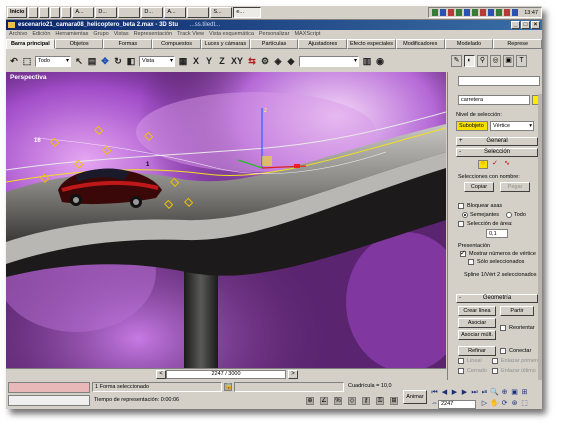  What do you see at coordinates (494, 100) in the screenshot?
I see `object-name-input: carretera` at bounding box center [494, 100].